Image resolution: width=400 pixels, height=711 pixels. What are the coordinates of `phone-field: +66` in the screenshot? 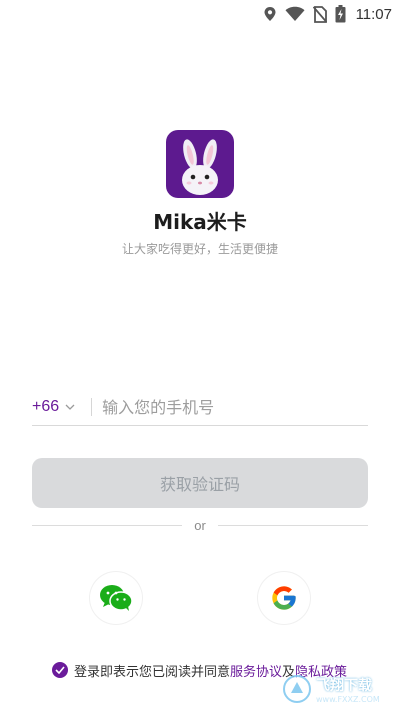 It's located at (200, 407).